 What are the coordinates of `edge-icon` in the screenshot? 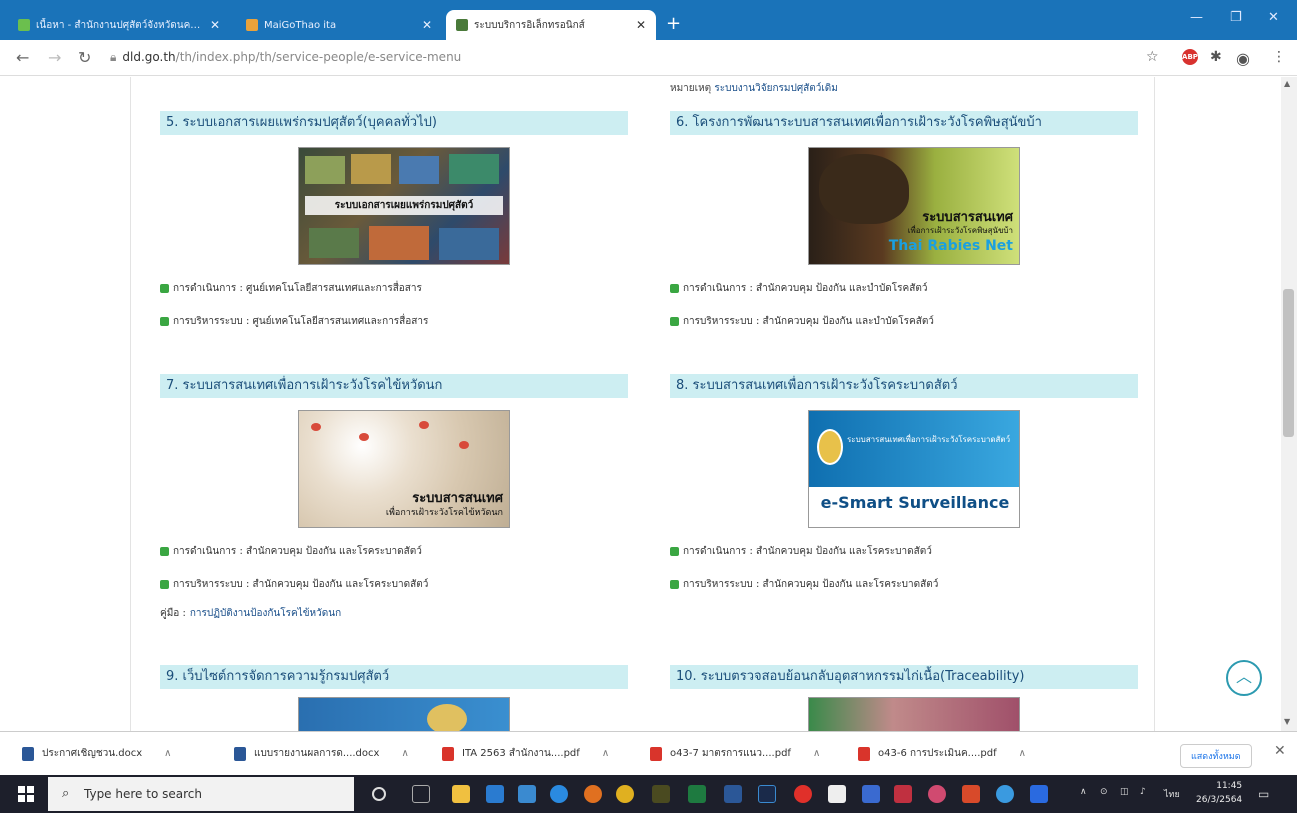 It's located at (559, 794).